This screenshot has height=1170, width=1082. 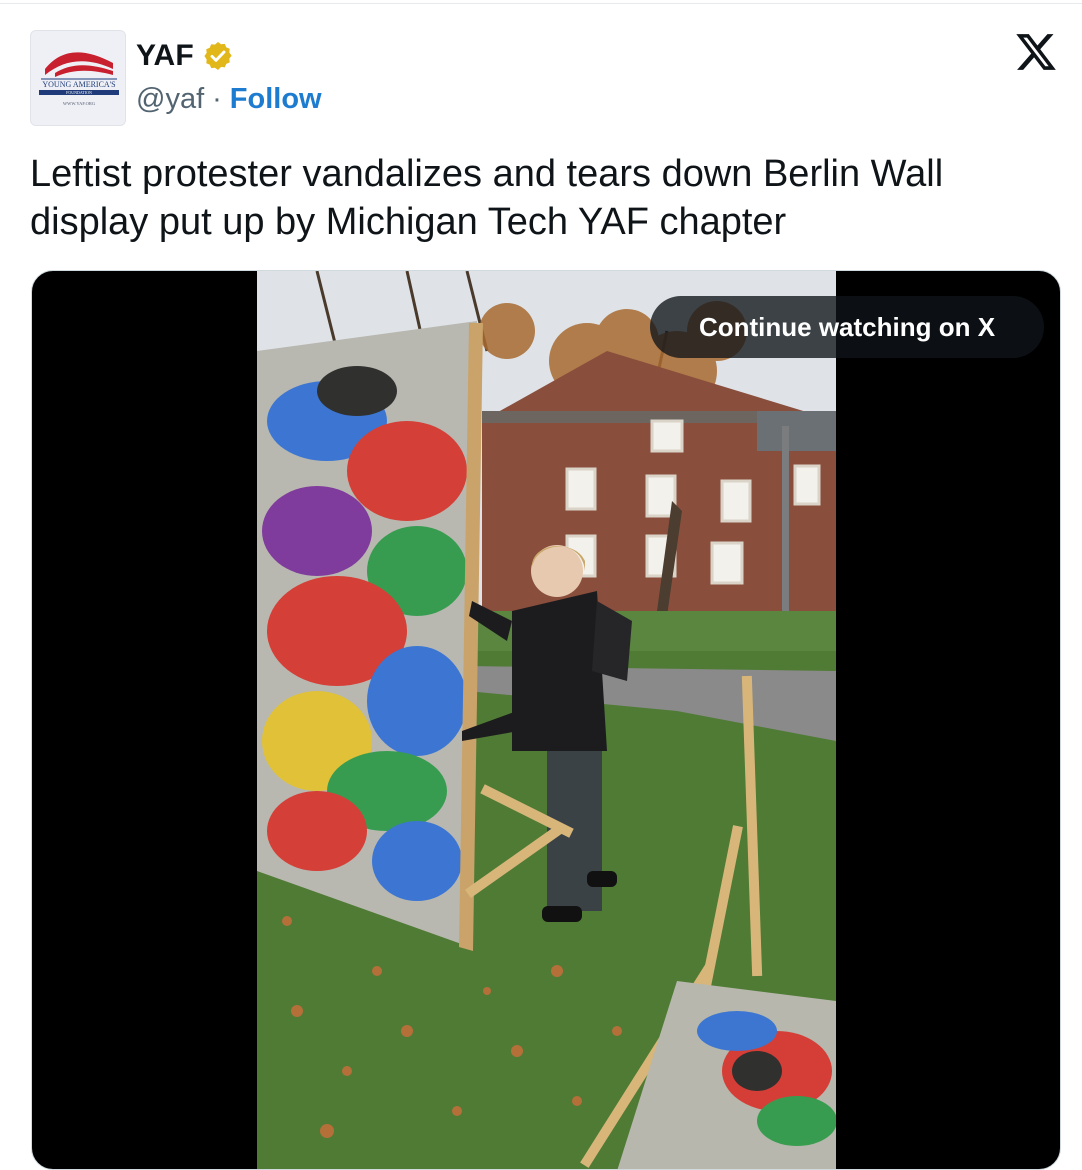 What do you see at coordinates (1036, 52) in the screenshot?
I see `x-logo-icon` at bounding box center [1036, 52].